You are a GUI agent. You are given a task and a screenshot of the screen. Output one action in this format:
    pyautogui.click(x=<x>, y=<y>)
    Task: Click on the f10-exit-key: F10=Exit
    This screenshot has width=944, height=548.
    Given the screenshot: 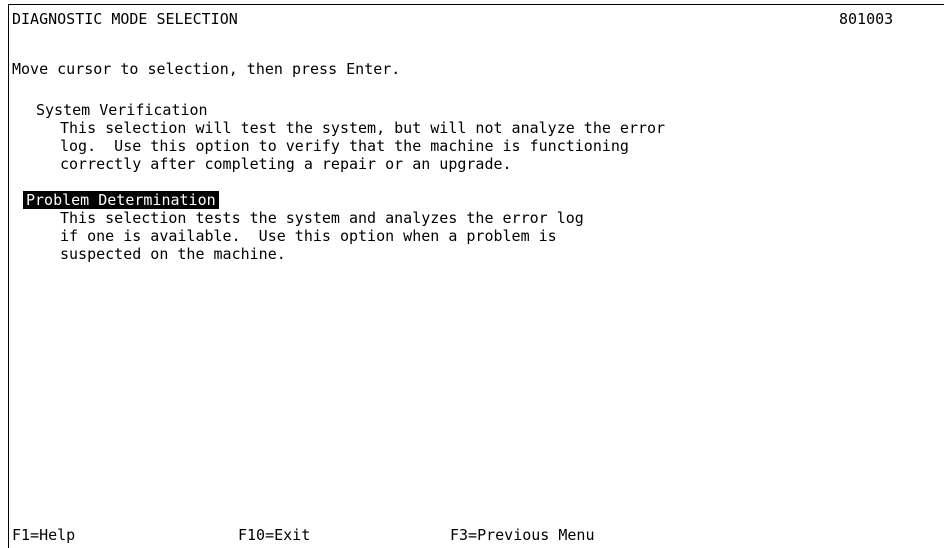 What is the action you would take?
    pyautogui.click(x=274, y=535)
    